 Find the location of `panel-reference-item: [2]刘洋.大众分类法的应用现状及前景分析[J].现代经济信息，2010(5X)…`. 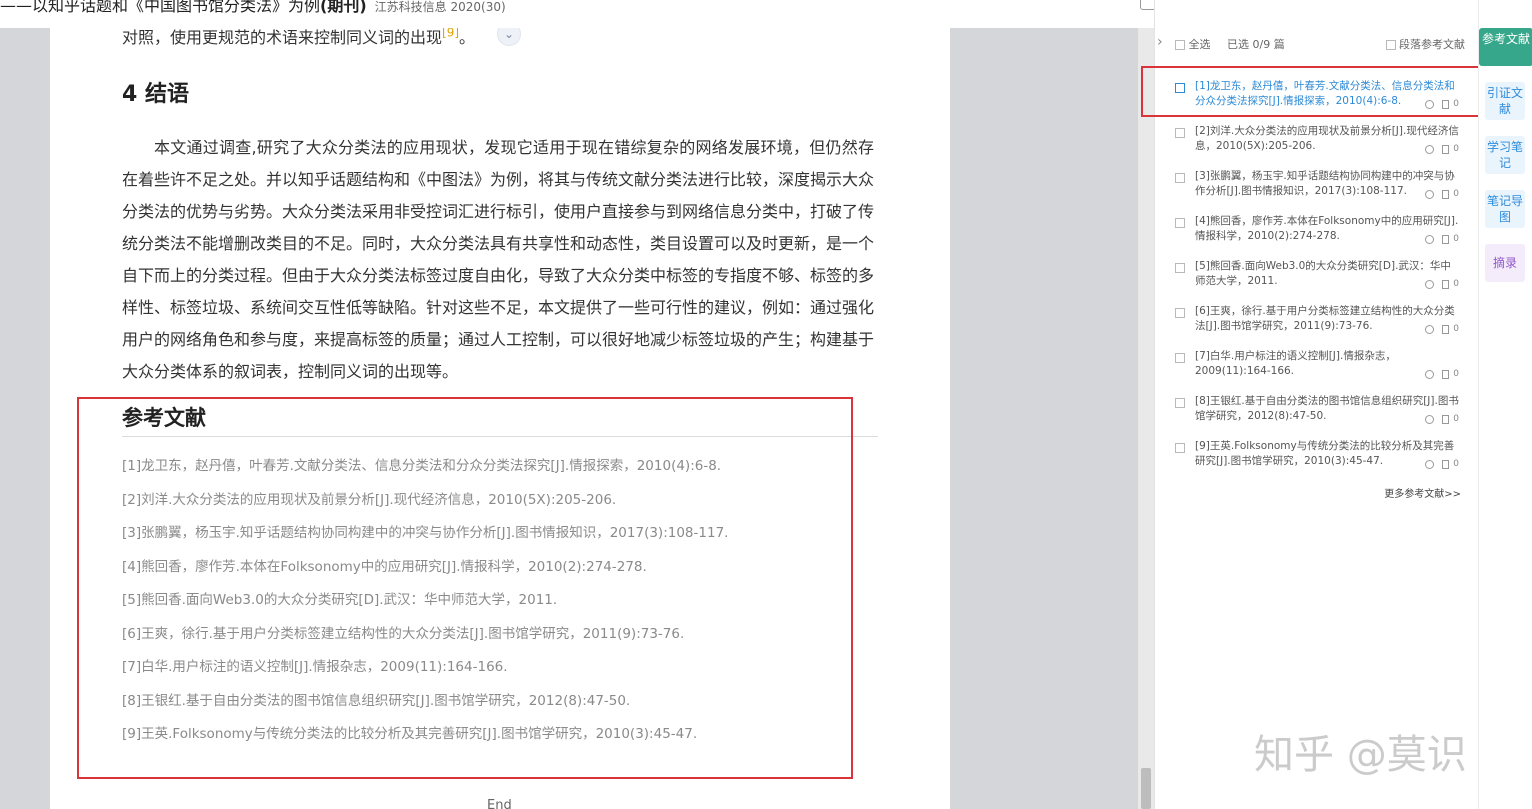

panel-reference-item: [2]刘洋.大众分类法的应用现状及前景分析[J].现代经济信息，2010(5X)… is located at coordinates (1320, 146).